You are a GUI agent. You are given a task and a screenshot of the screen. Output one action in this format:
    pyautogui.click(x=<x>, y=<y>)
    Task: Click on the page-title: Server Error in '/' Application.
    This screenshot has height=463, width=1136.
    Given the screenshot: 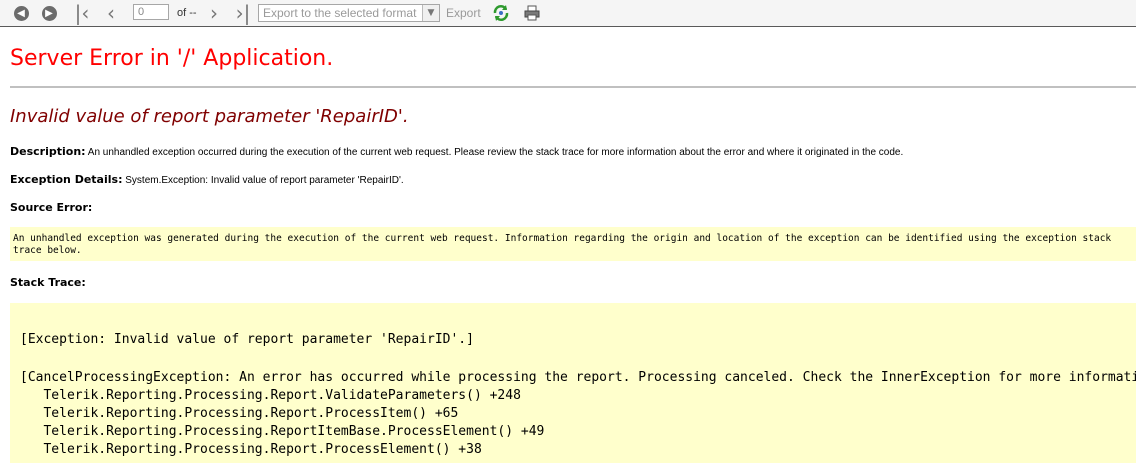 What is the action you would take?
    pyautogui.click(x=172, y=58)
    